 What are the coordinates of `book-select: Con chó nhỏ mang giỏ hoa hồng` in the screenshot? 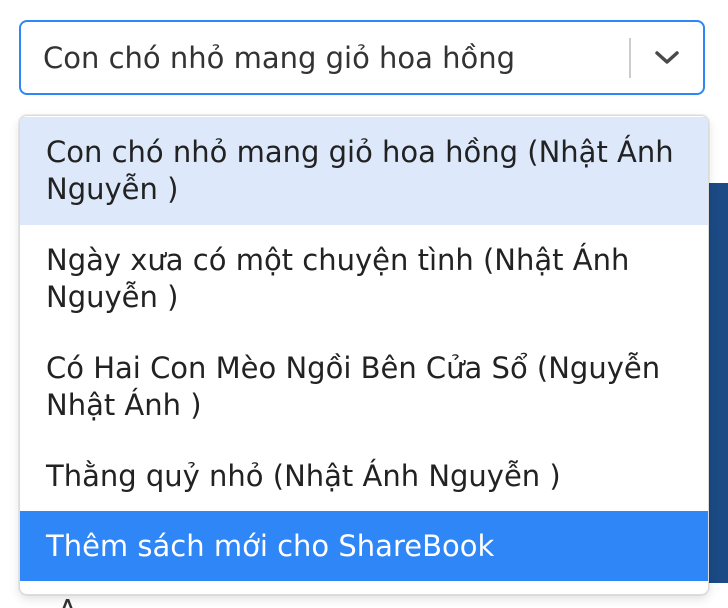 It's located at (362, 57).